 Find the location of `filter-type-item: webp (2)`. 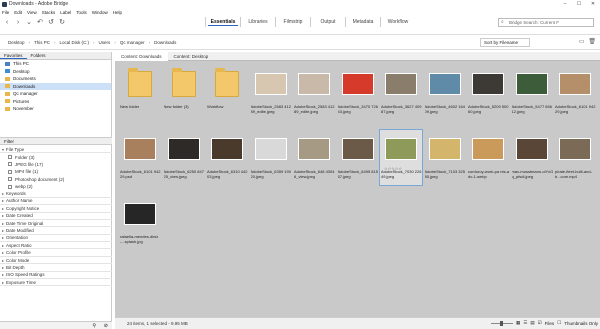

filter-type-item: webp (2) is located at coordinates (56, 186).